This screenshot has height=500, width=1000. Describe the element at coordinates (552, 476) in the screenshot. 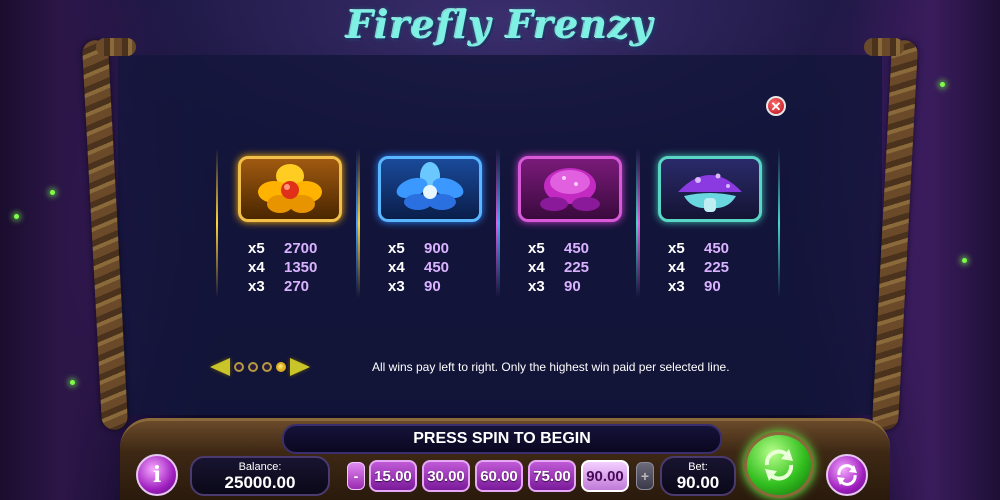

I see `bet-option: 75.00` at that location.